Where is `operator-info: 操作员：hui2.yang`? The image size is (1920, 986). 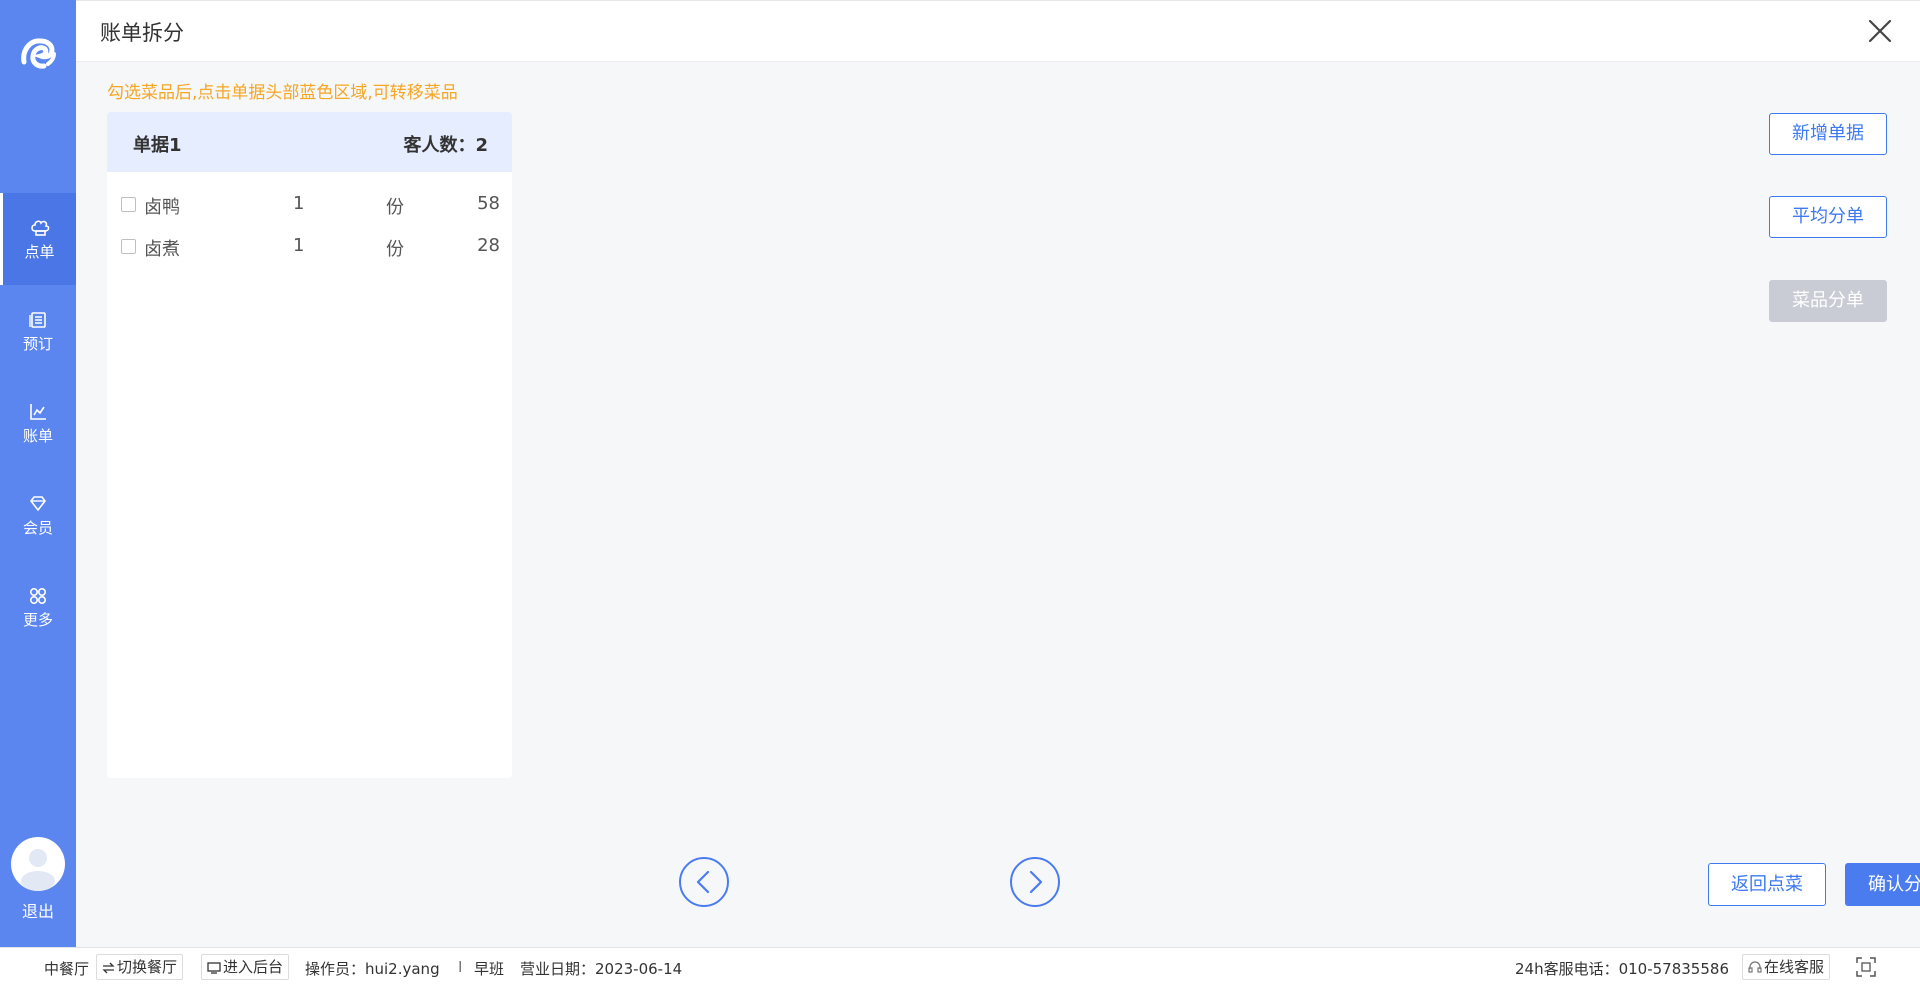 operator-info: 操作员：hui2.yang is located at coordinates (372, 969).